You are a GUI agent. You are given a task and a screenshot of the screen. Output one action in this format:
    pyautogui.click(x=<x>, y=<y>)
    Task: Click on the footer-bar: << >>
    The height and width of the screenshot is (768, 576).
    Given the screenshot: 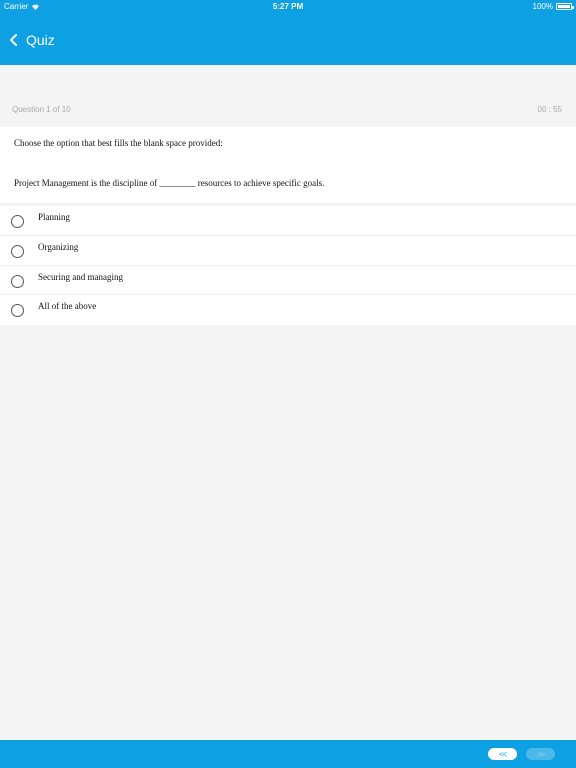 What is the action you would take?
    pyautogui.click(x=288, y=754)
    